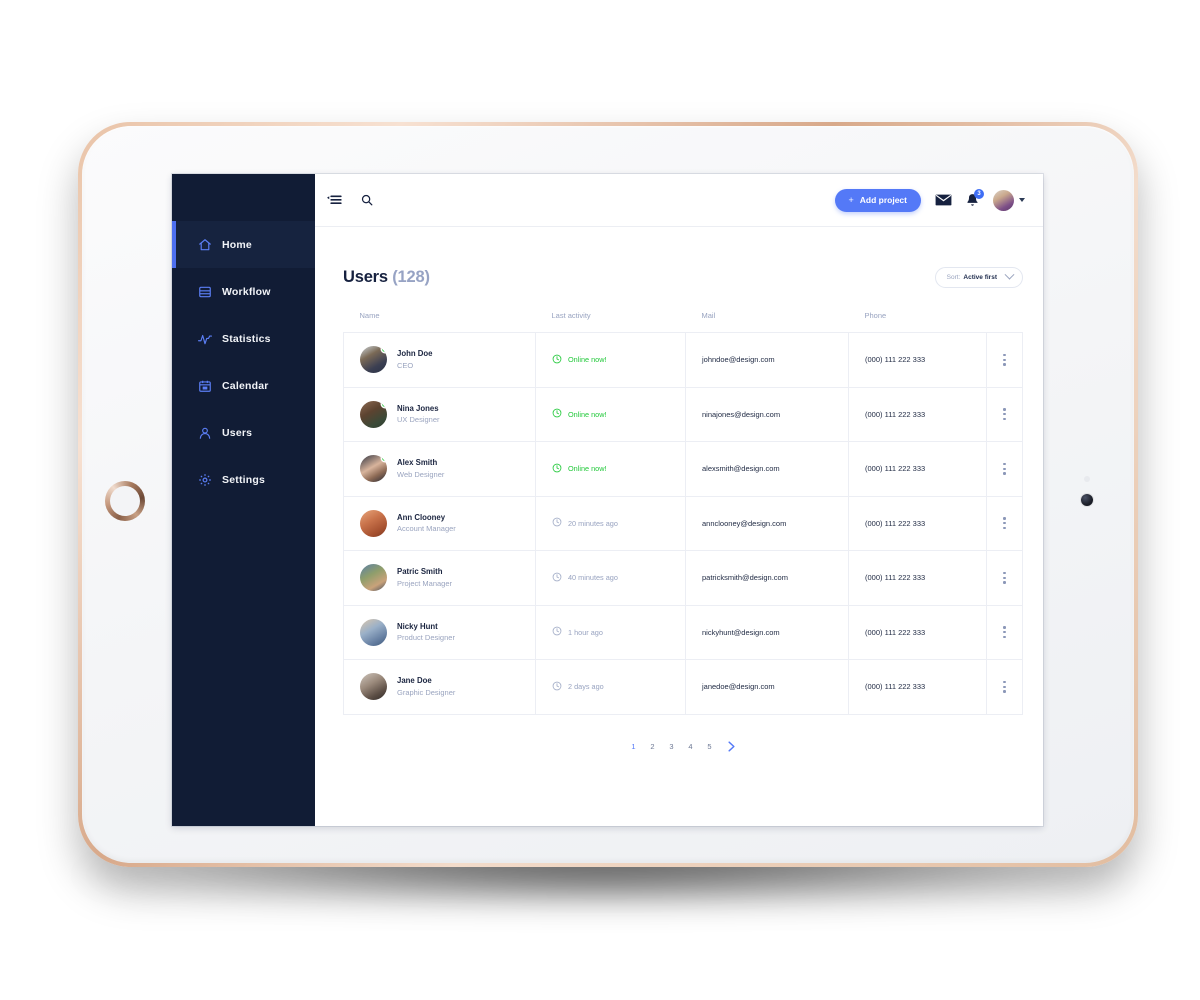 This screenshot has width=1200, height=1000. I want to click on pagination-page-4: 4, so click(690, 746).